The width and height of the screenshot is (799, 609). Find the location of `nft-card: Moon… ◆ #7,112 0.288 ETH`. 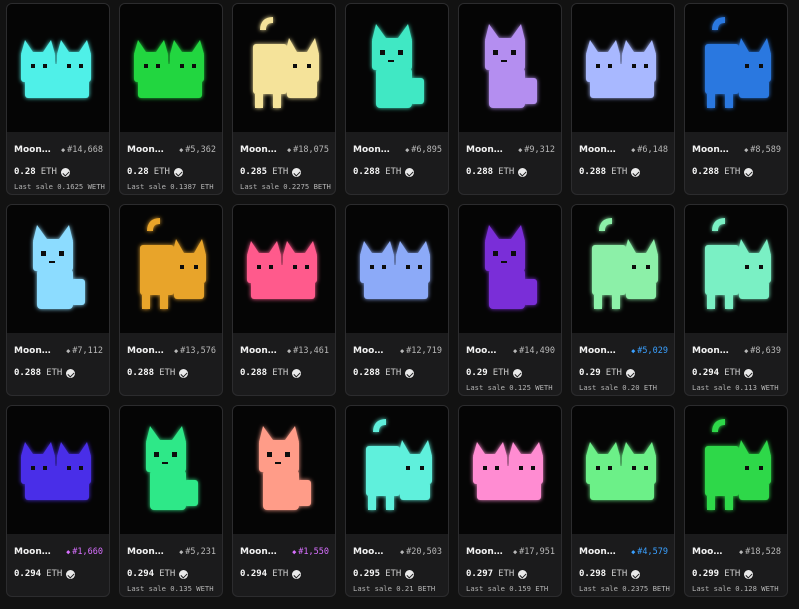

nft-card: Moon… ◆ #7,112 0.288 ETH is located at coordinates (58, 300).